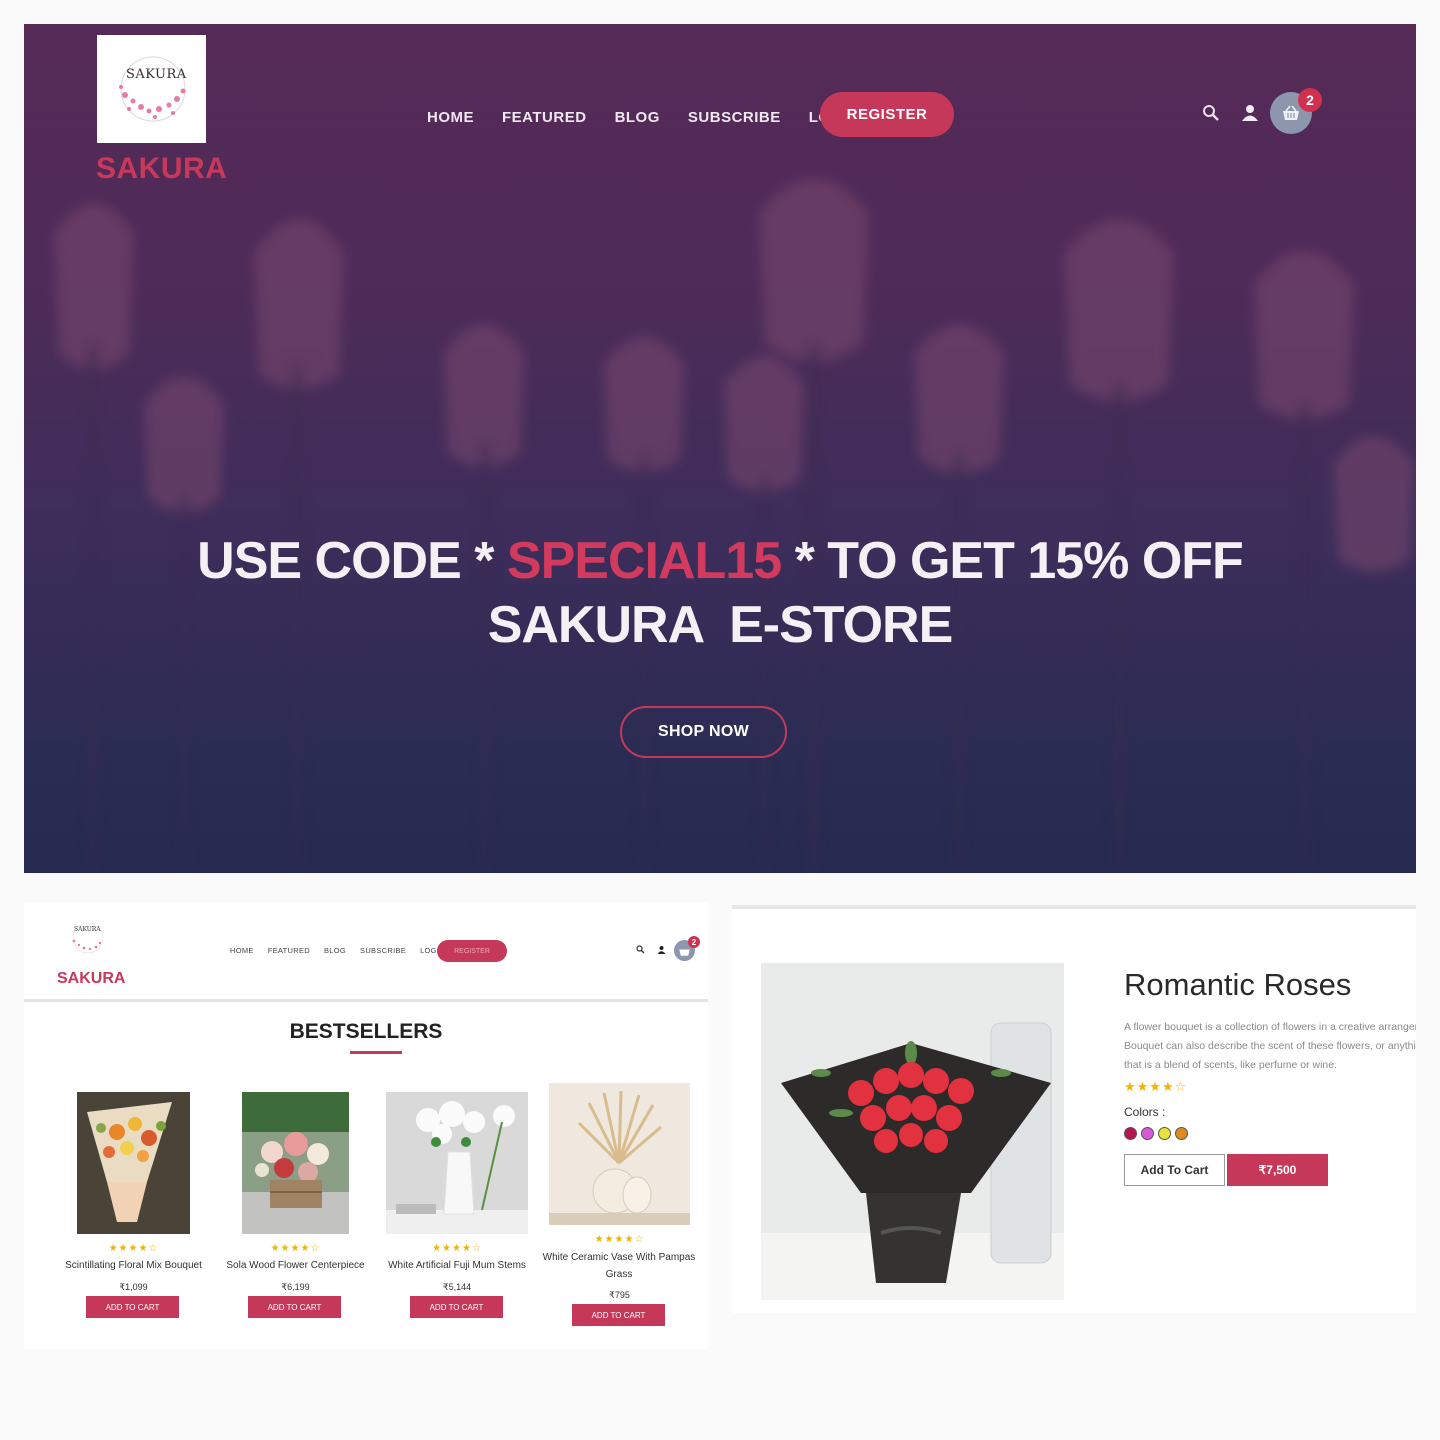 This screenshot has height=1440, width=1440. I want to click on color-swatch-yellow, so click(1164, 1133).